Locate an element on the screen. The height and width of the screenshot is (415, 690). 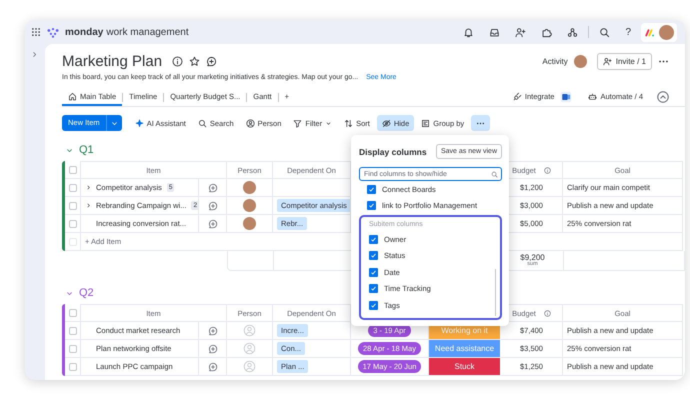
collapse-button is located at coordinates (663, 97).